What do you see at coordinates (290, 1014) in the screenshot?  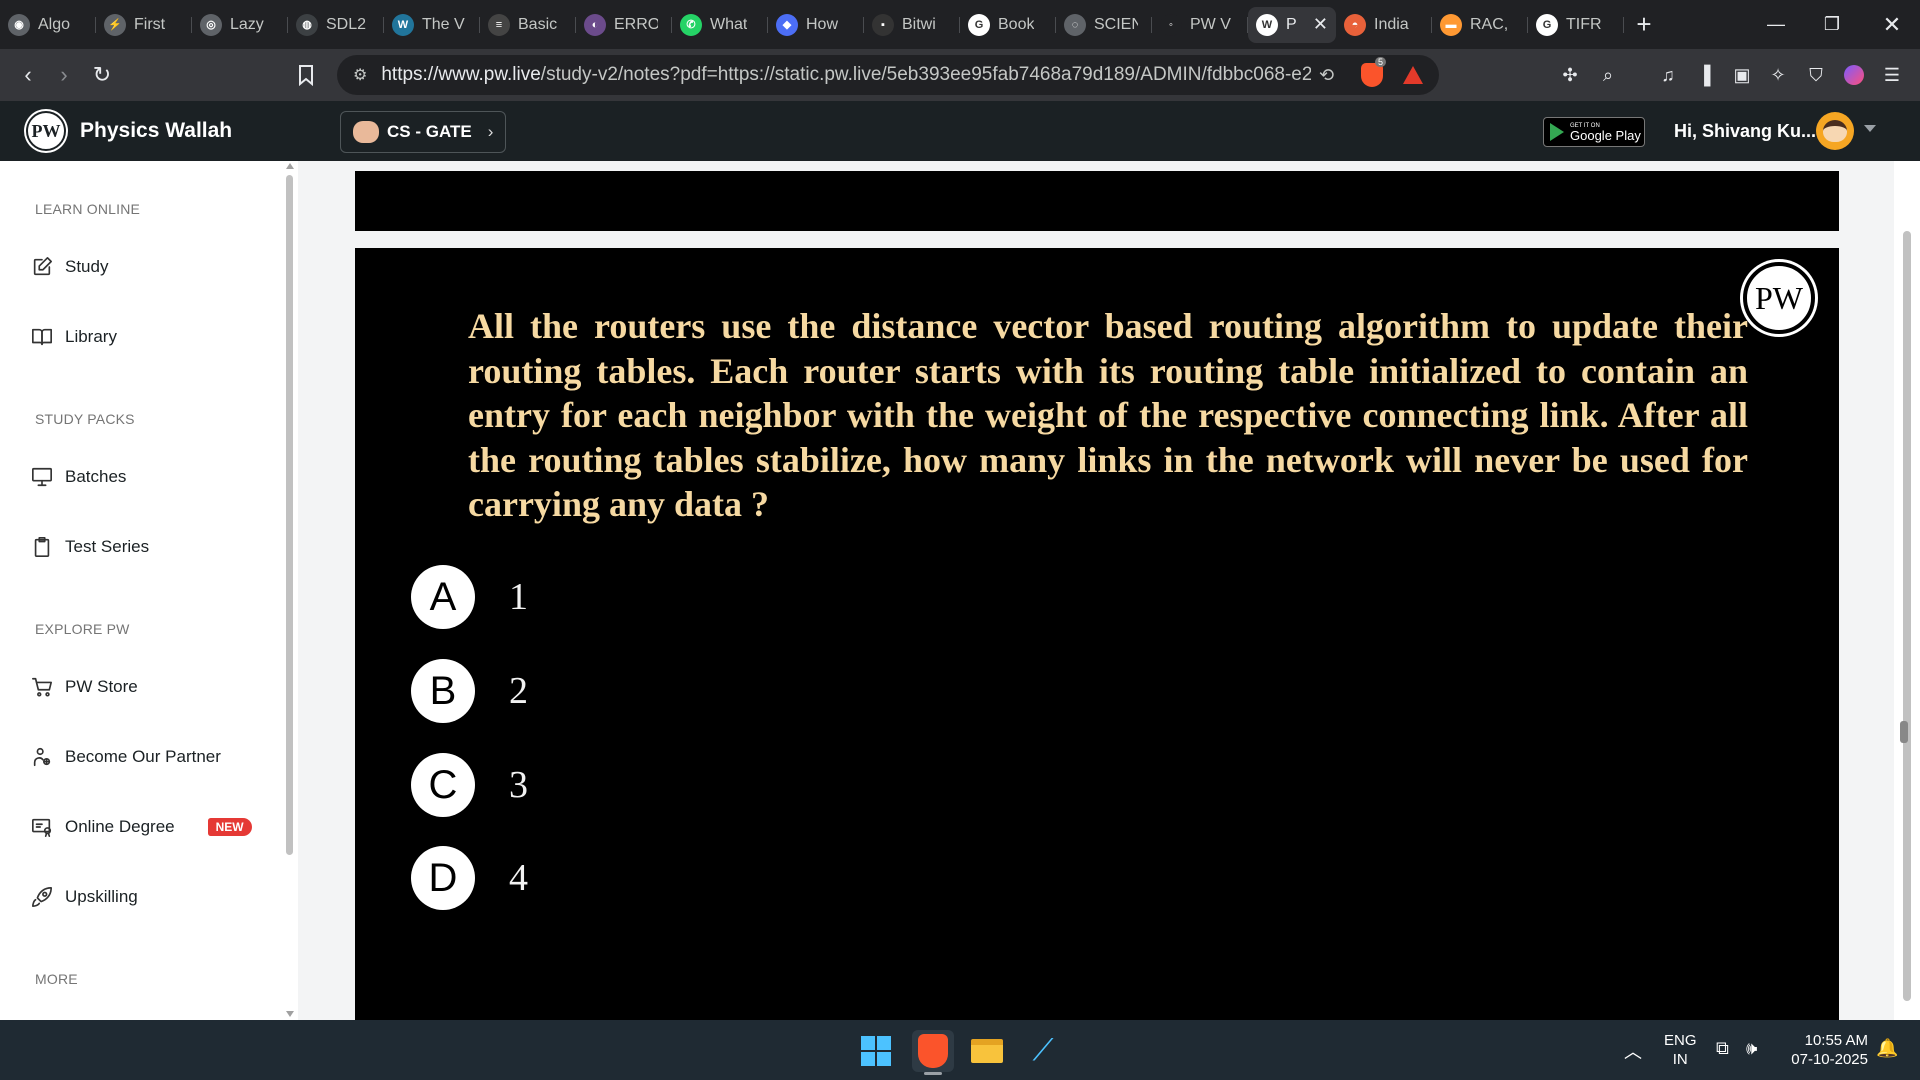 I see `scroll-down-arrow` at bounding box center [290, 1014].